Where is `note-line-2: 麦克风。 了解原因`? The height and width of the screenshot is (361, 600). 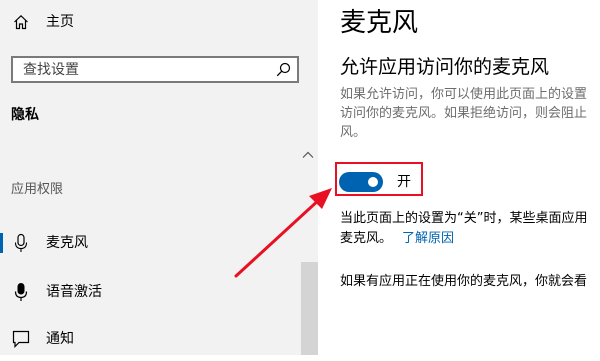
note-line-2: 麦克风。 了解原因 is located at coordinates (470, 239).